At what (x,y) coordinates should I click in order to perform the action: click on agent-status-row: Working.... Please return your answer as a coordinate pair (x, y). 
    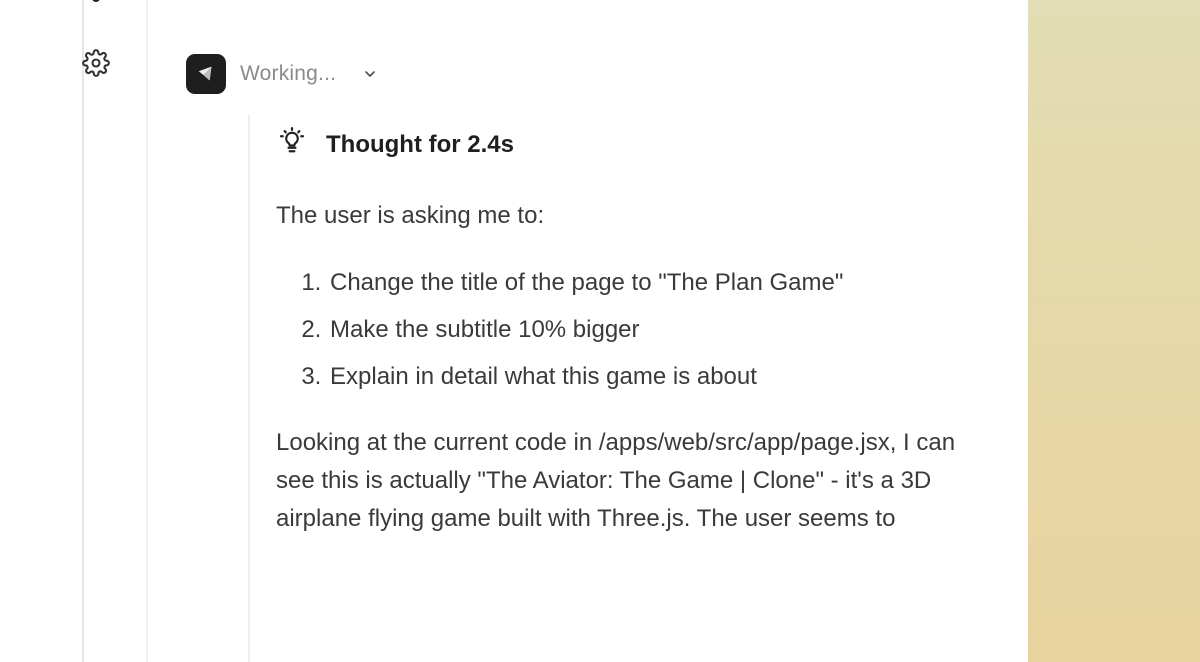
    Looking at the image, I should click on (283, 74).